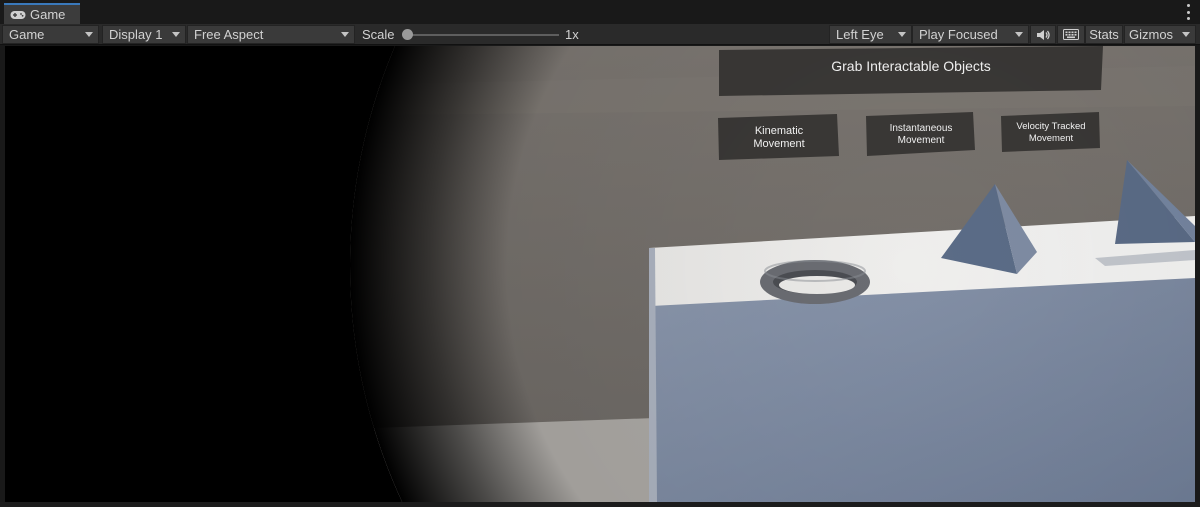  What do you see at coordinates (481, 35) in the screenshot?
I see `scale-slider-track` at bounding box center [481, 35].